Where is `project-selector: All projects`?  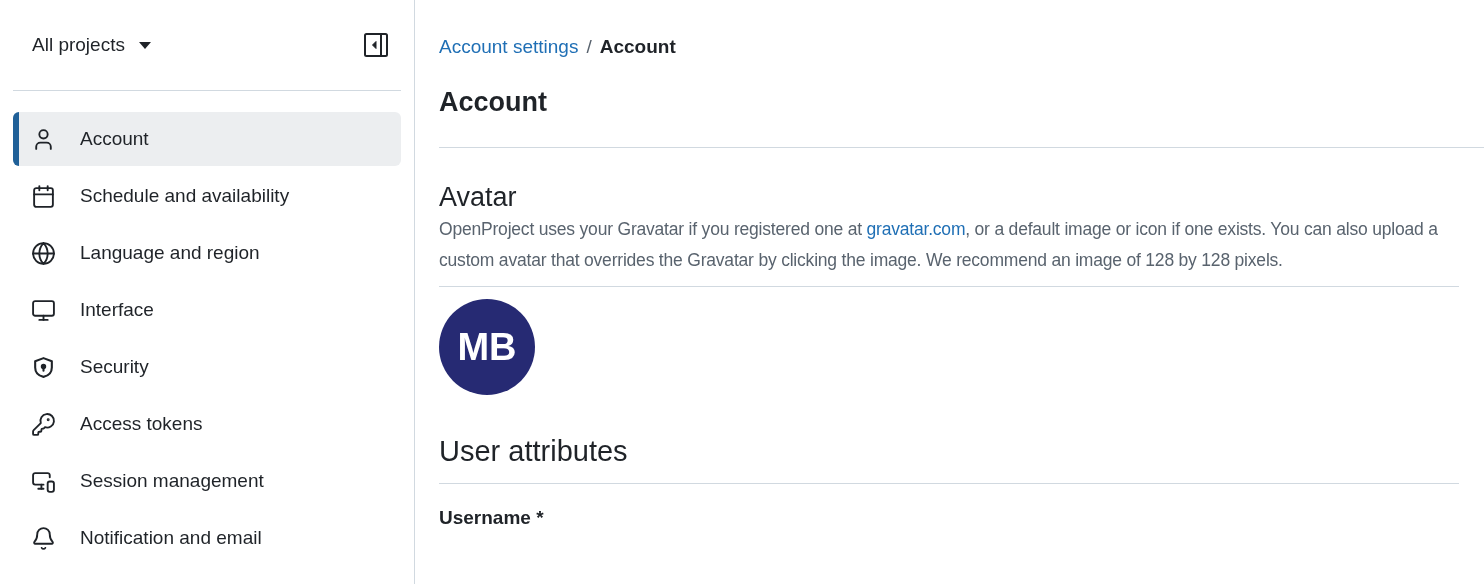 project-selector: All projects is located at coordinates (91, 45).